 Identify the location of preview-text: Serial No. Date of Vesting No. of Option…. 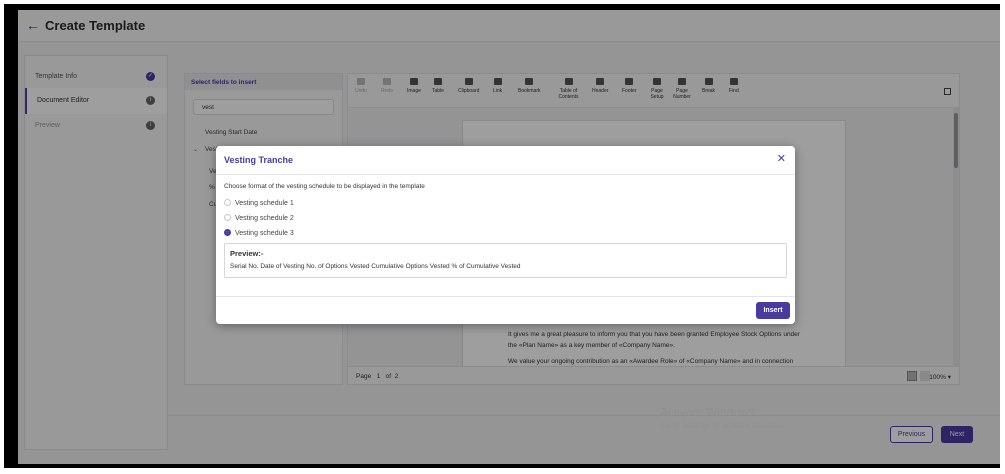
(375, 266).